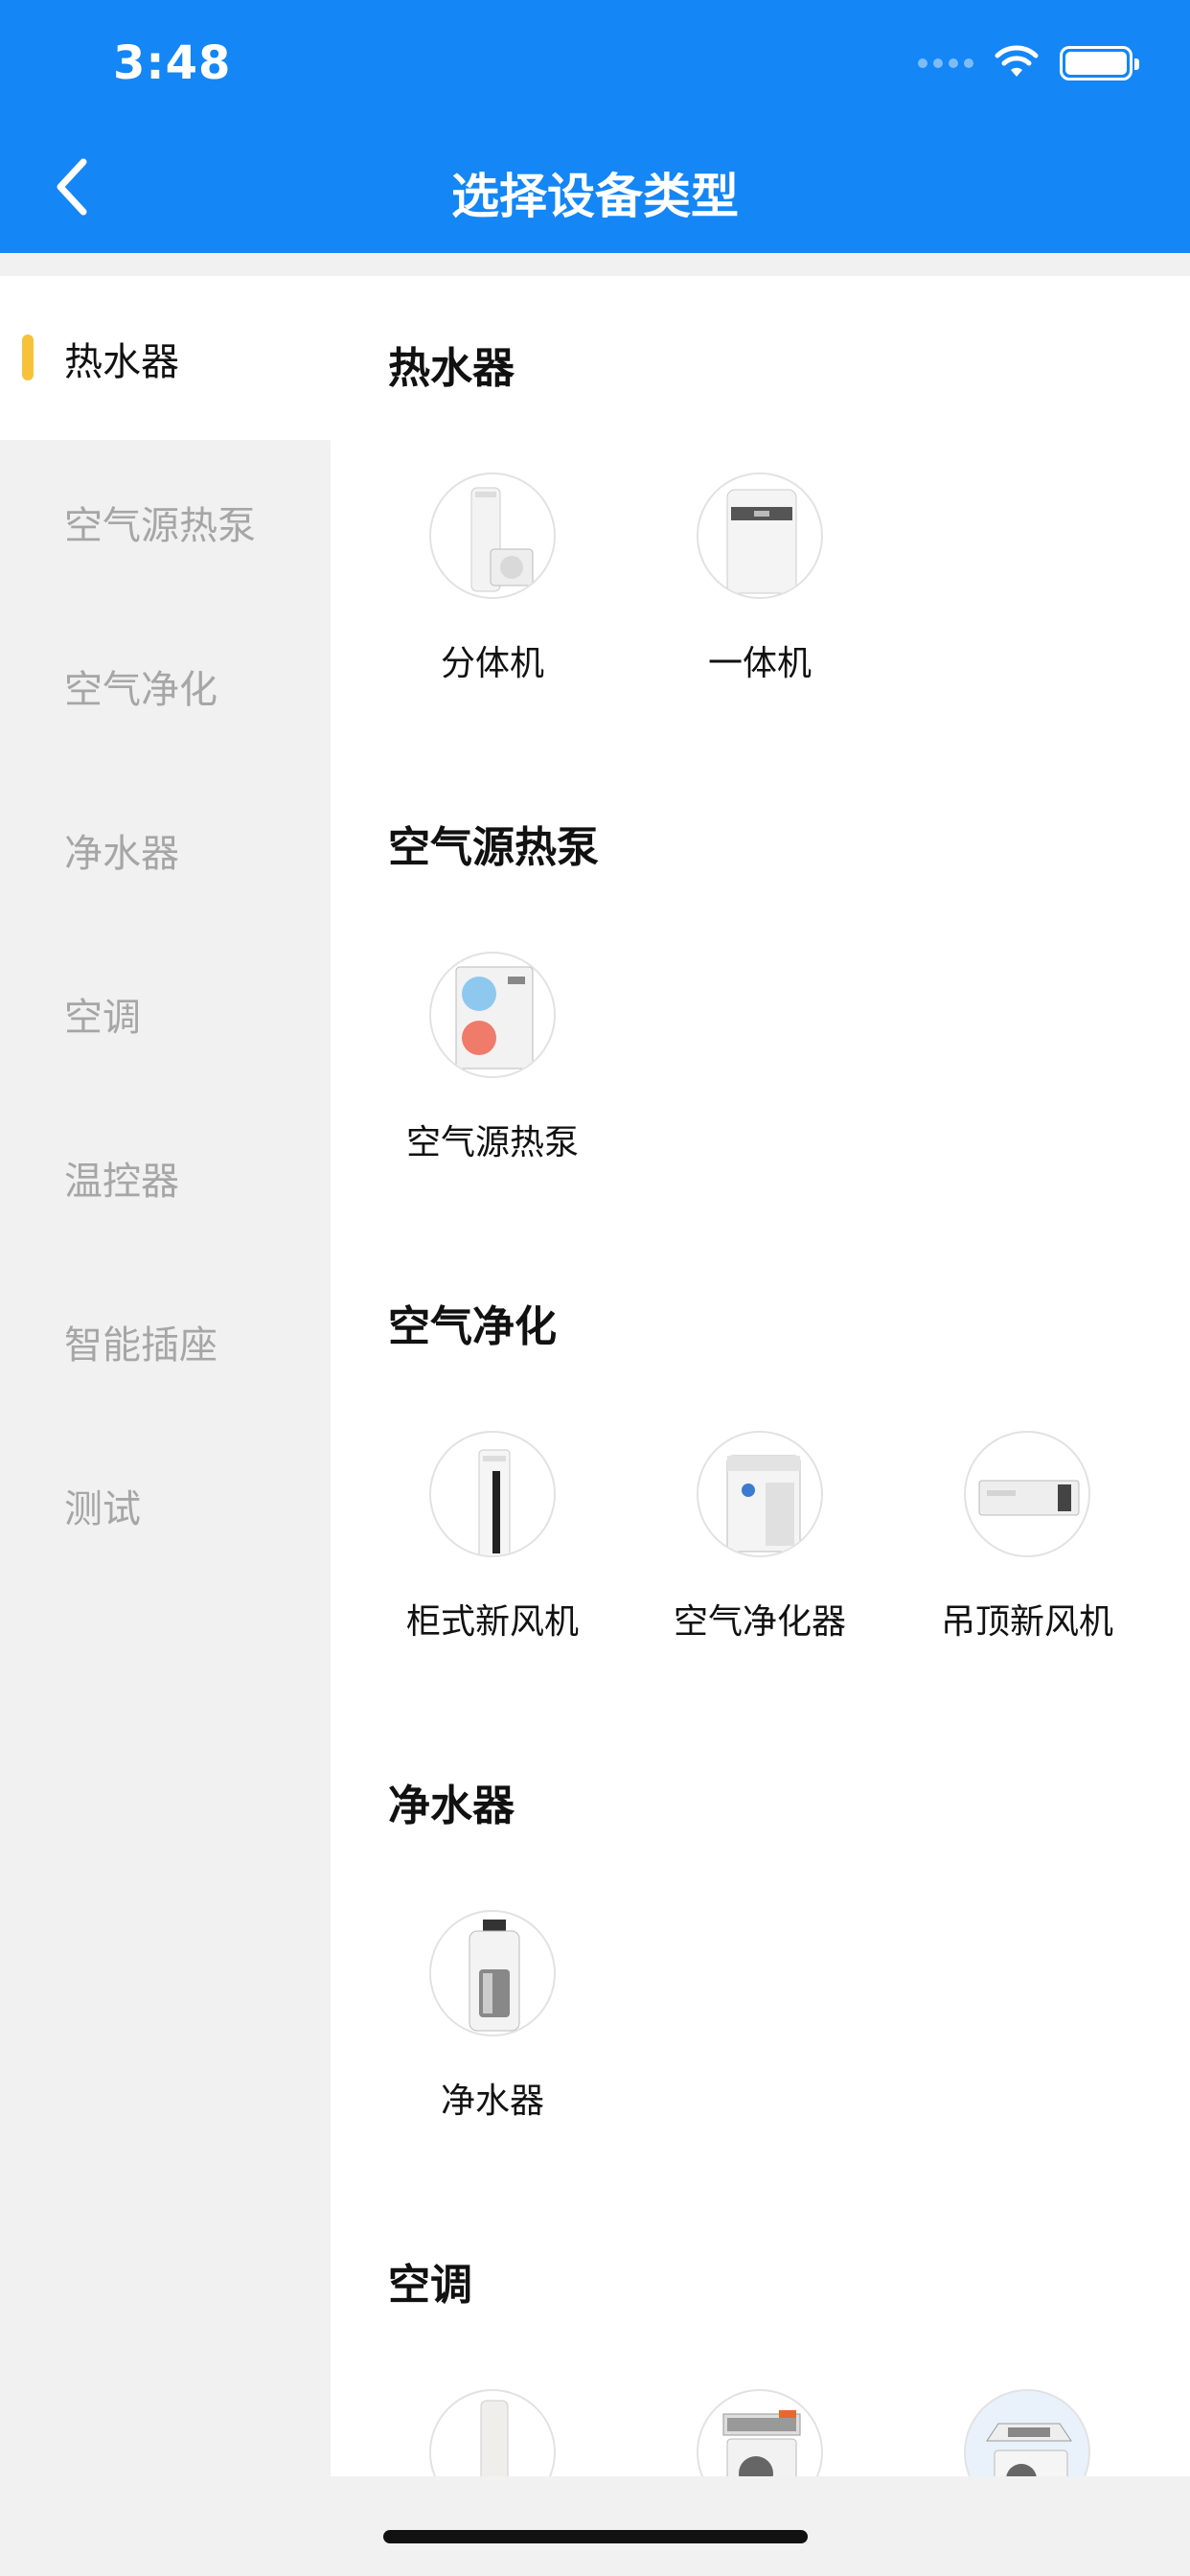 The image size is (1190, 2576). I want to click on sidebar-item-air-purification: 空气净化, so click(166, 686).